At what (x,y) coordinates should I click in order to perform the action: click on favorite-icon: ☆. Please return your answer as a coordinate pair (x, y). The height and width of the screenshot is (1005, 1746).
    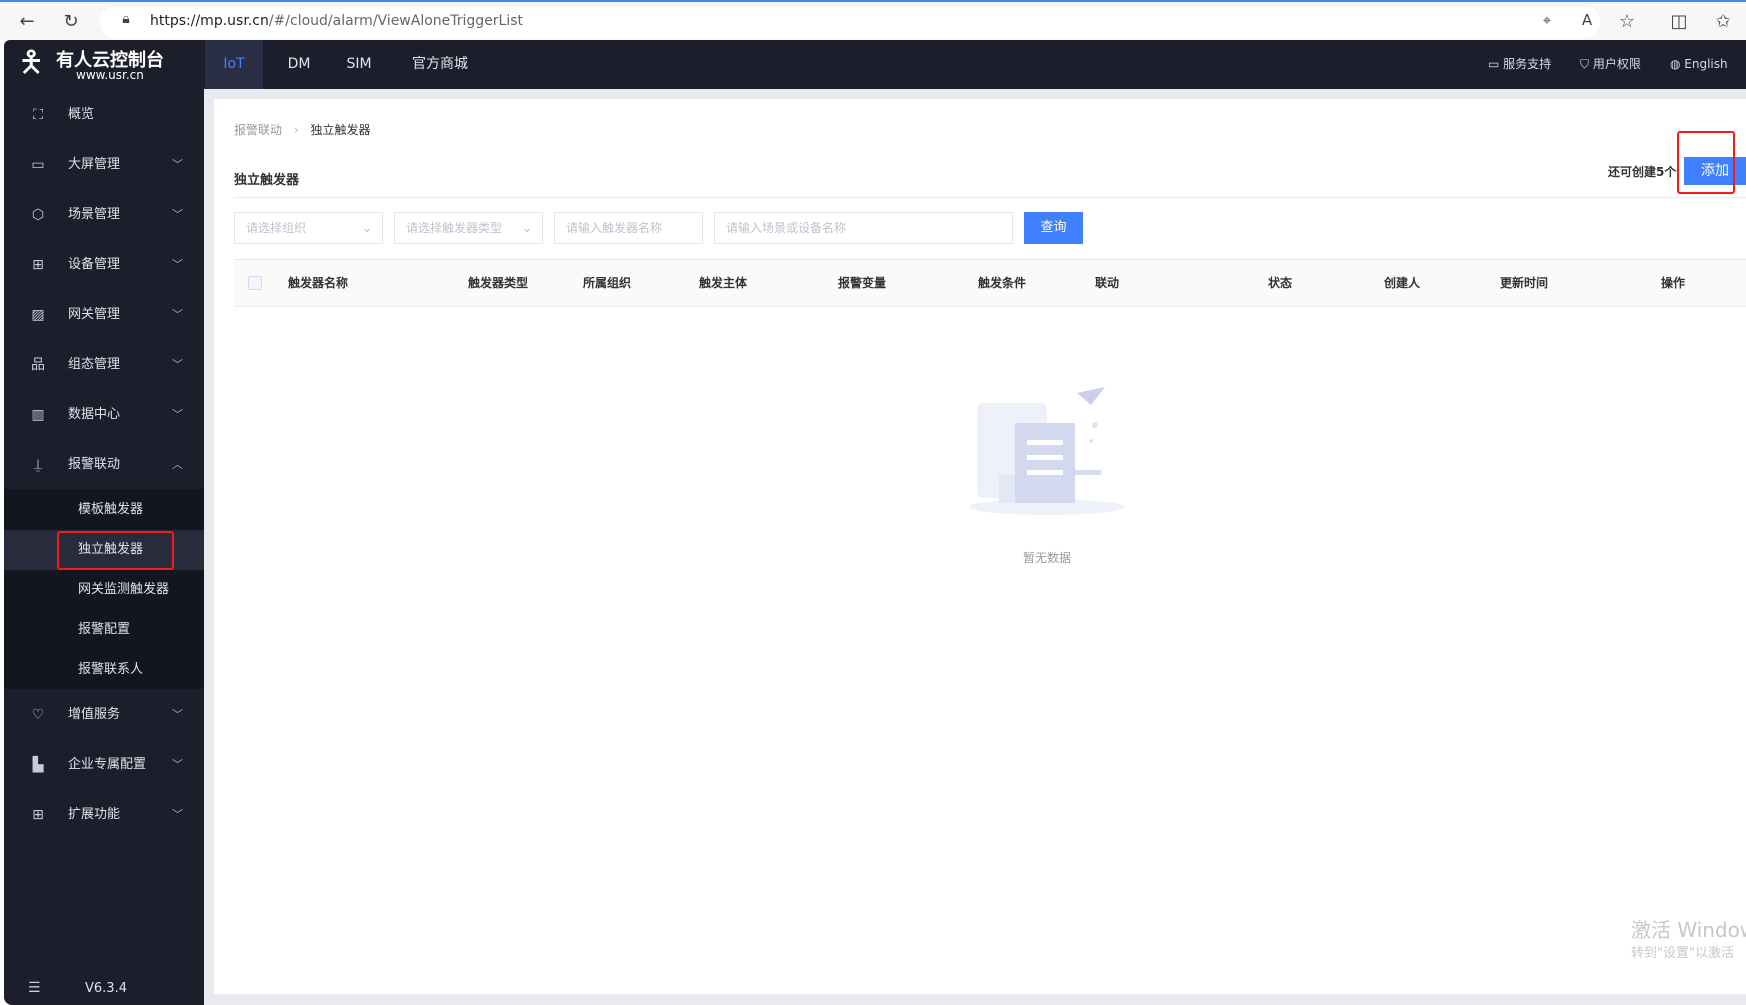
    Looking at the image, I should click on (1627, 21).